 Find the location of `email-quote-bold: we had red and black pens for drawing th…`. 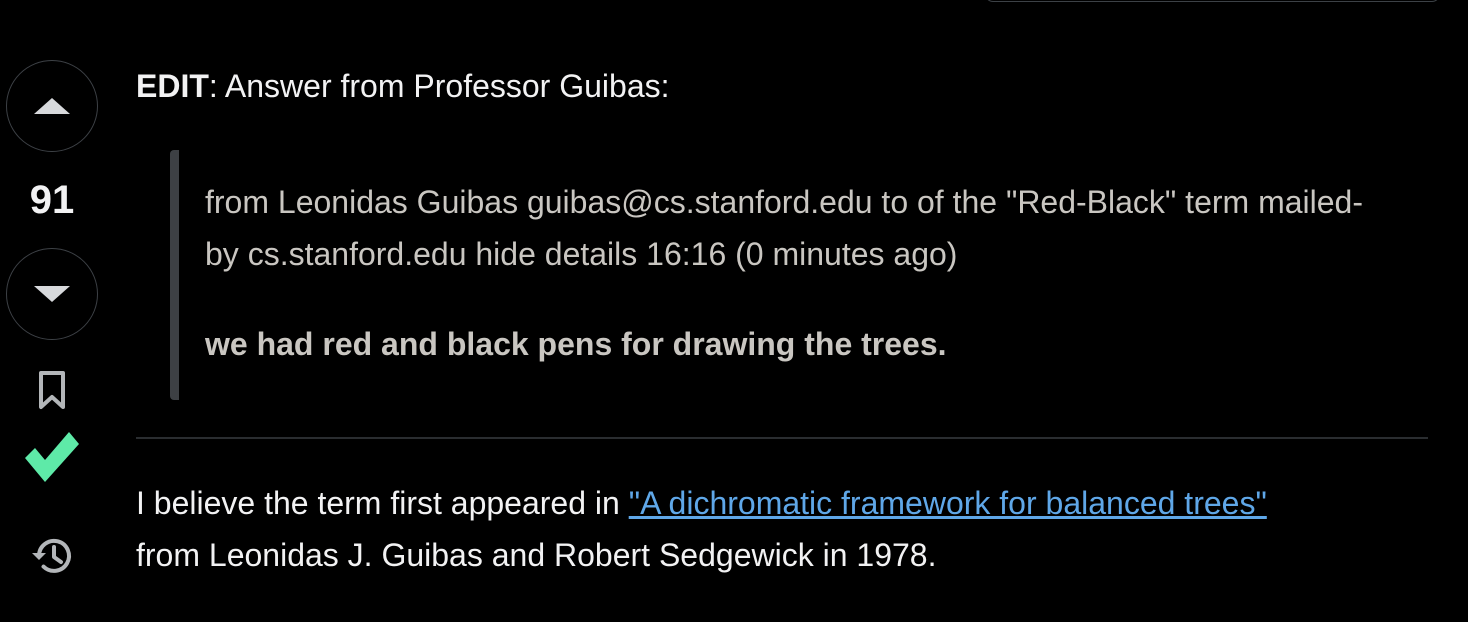

email-quote-bold: we had red and black pens for drawing th… is located at coordinates (576, 344).